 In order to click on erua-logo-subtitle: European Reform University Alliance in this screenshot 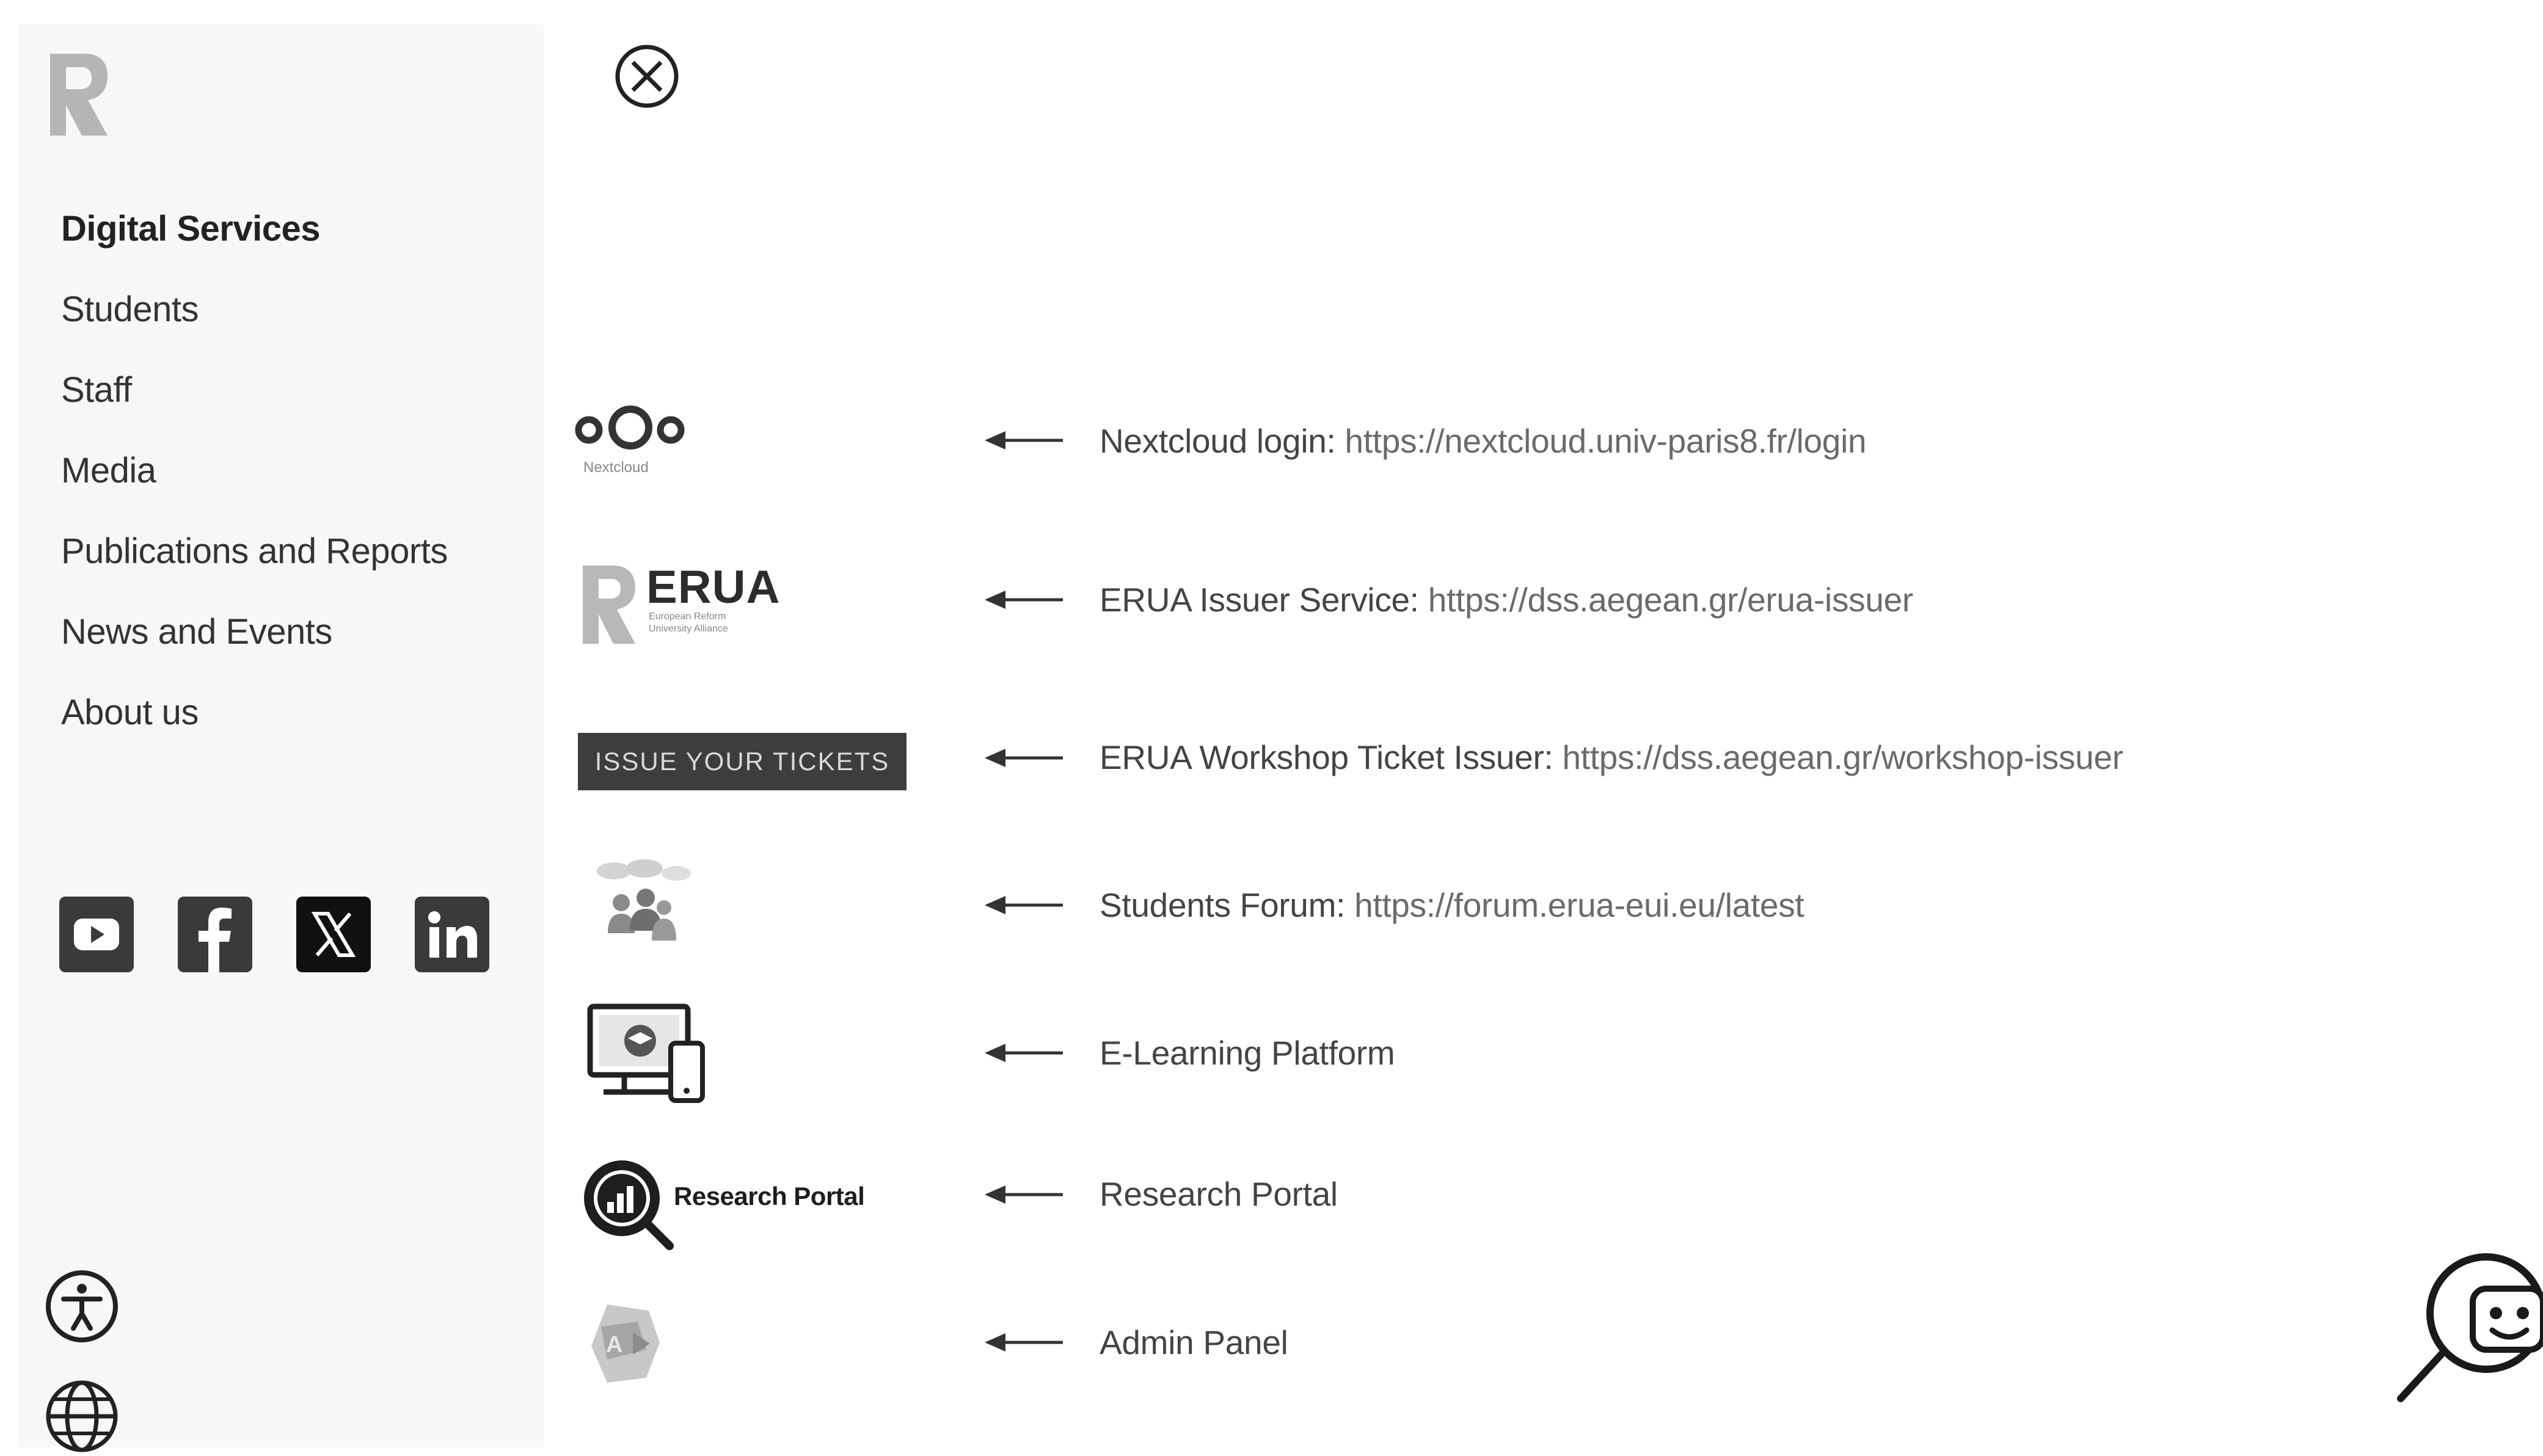, I will do `click(688, 622)`.